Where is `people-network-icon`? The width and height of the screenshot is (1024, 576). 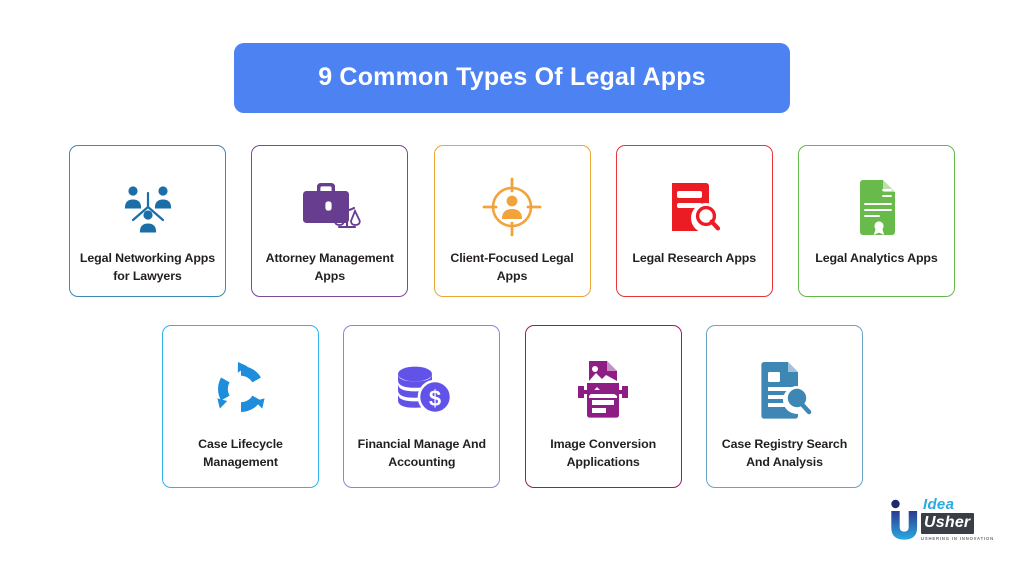
people-network-icon is located at coordinates (148, 207).